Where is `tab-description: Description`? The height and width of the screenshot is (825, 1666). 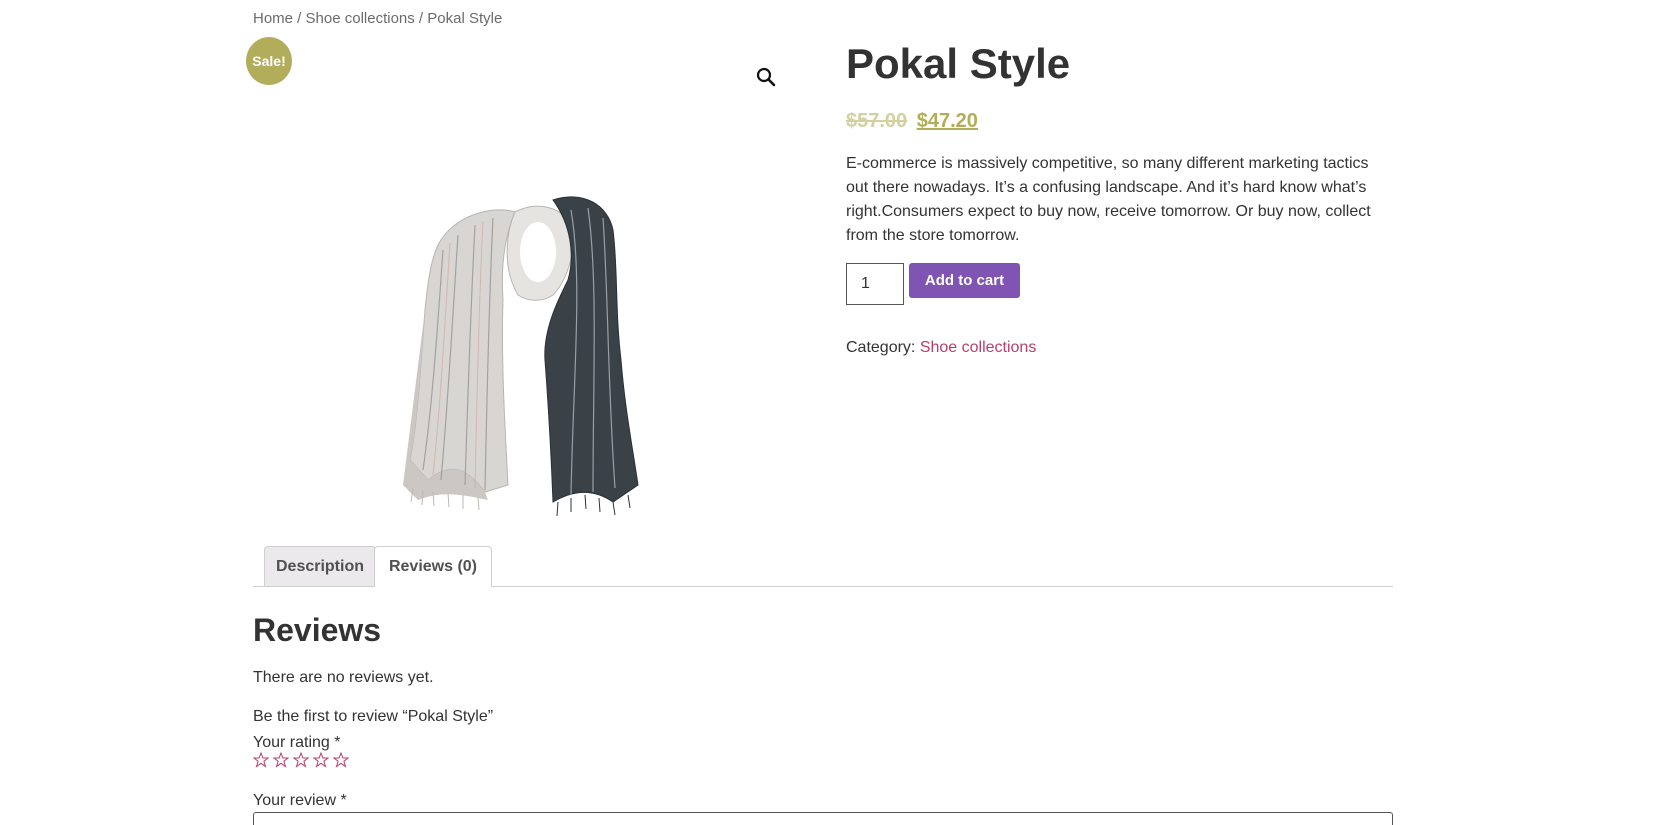
tab-description: Description is located at coordinates (320, 566).